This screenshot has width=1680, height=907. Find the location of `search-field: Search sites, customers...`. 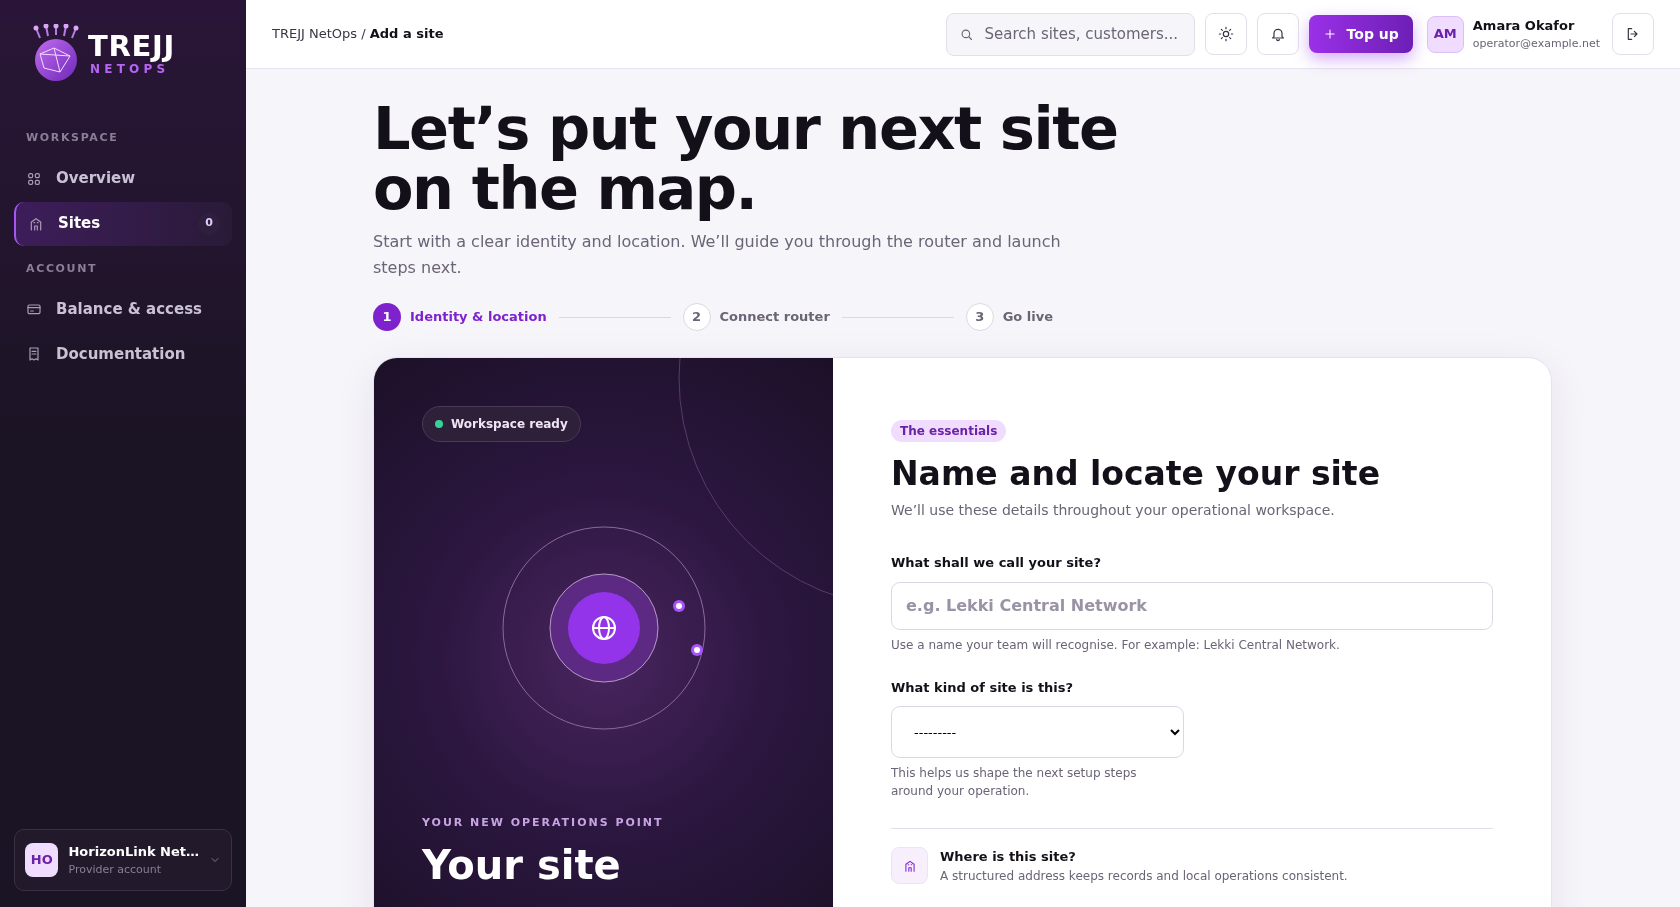

search-field: Search sites, customers... is located at coordinates (1070, 34).